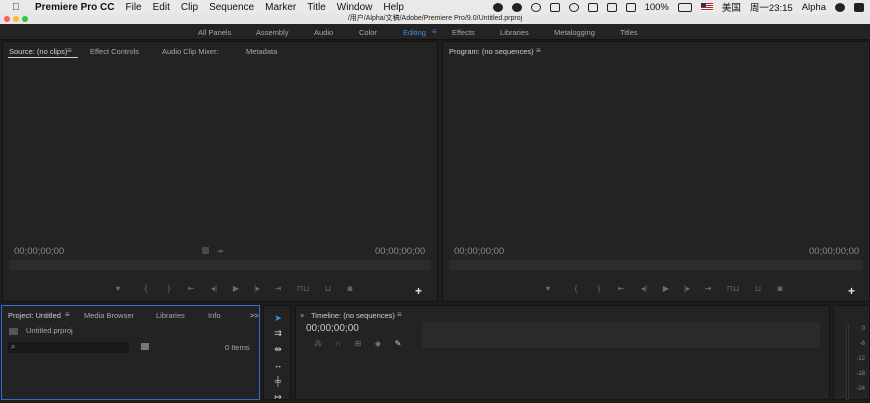 This screenshot has height=403, width=870. Describe the element at coordinates (69, 50) in the screenshot. I see `source-panel-menu-icon: ≡` at that location.